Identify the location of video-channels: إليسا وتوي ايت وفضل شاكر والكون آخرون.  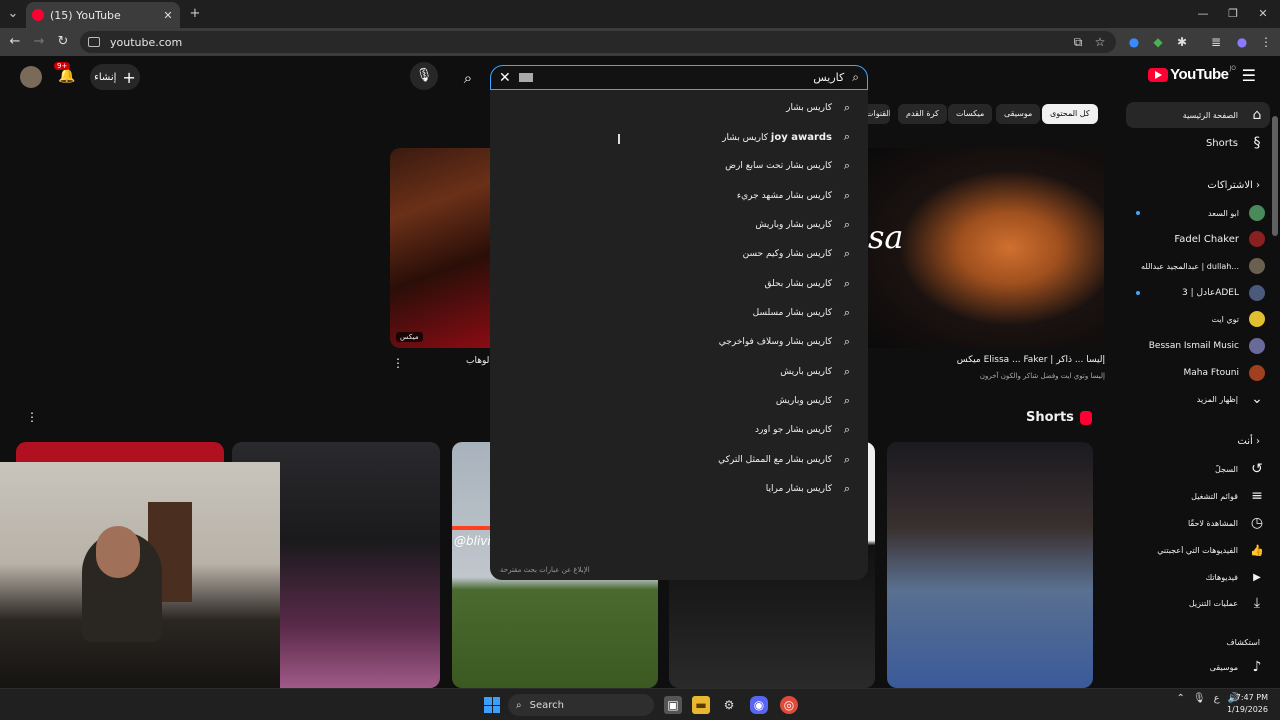
(1042, 376).